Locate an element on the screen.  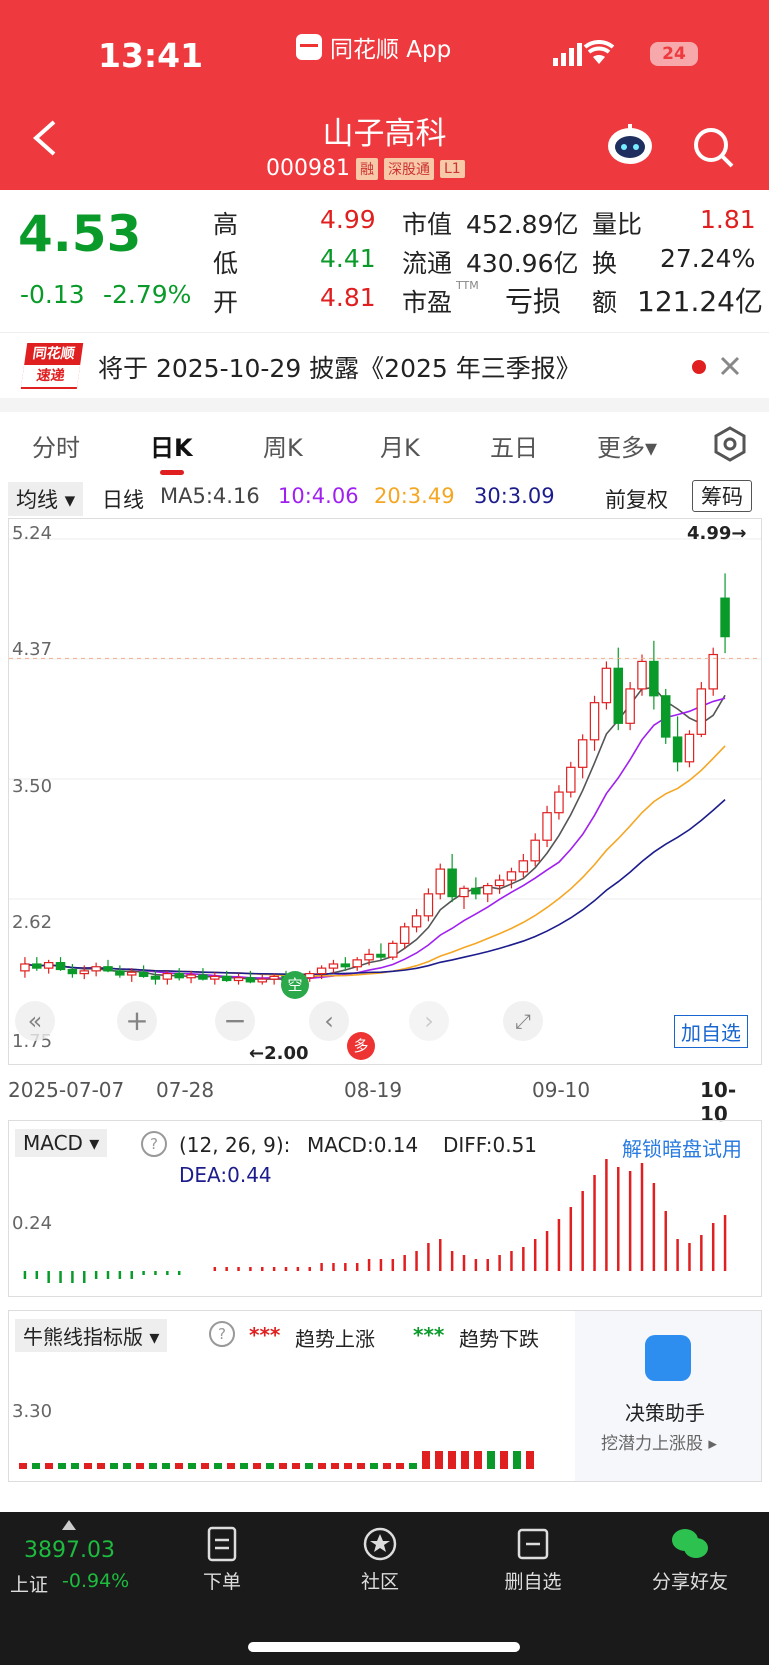
open-value: 4.81 is located at coordinates (348, 297).